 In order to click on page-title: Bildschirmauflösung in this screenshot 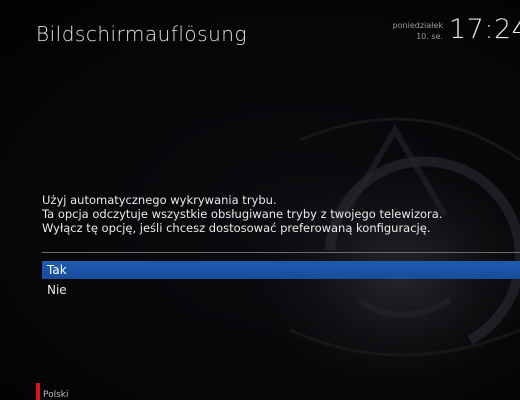, I will do `click(141, 34)`.